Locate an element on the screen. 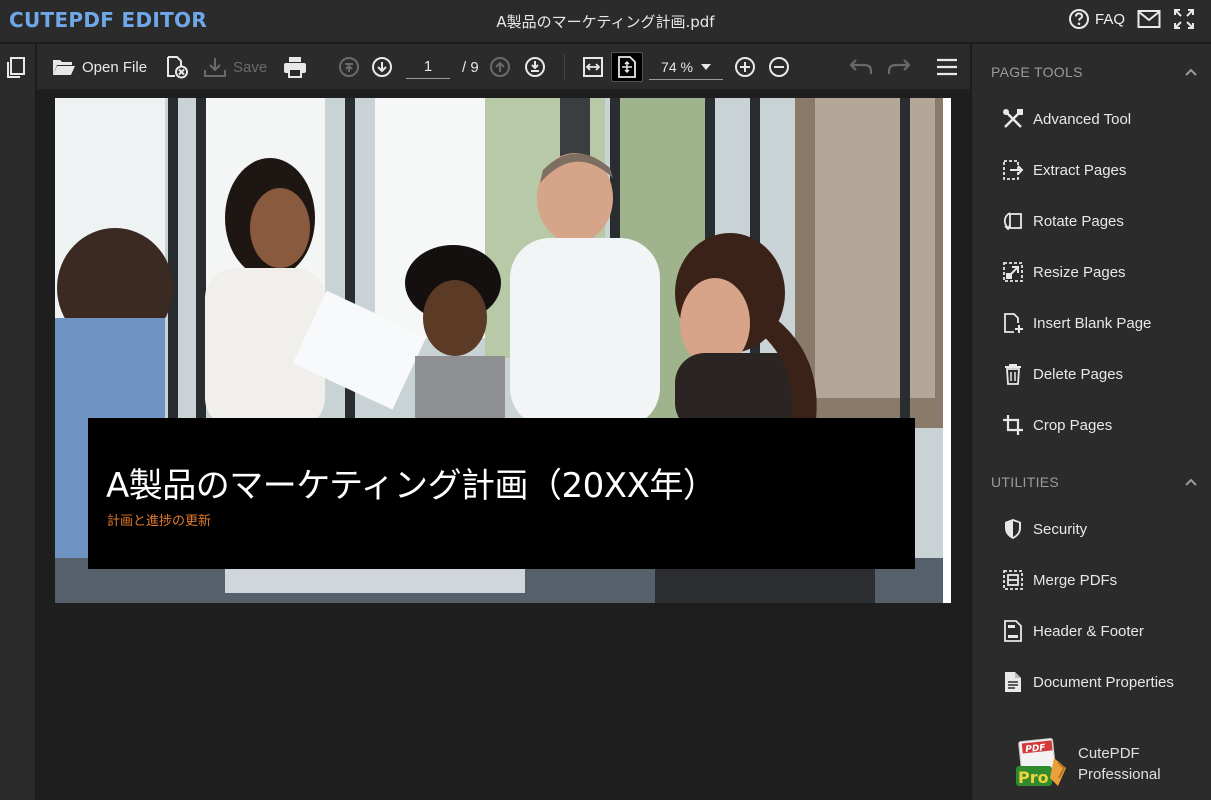 This screenshot has width=1211, height=800. left-sidebar-strip is located at coordinates (18, 422).